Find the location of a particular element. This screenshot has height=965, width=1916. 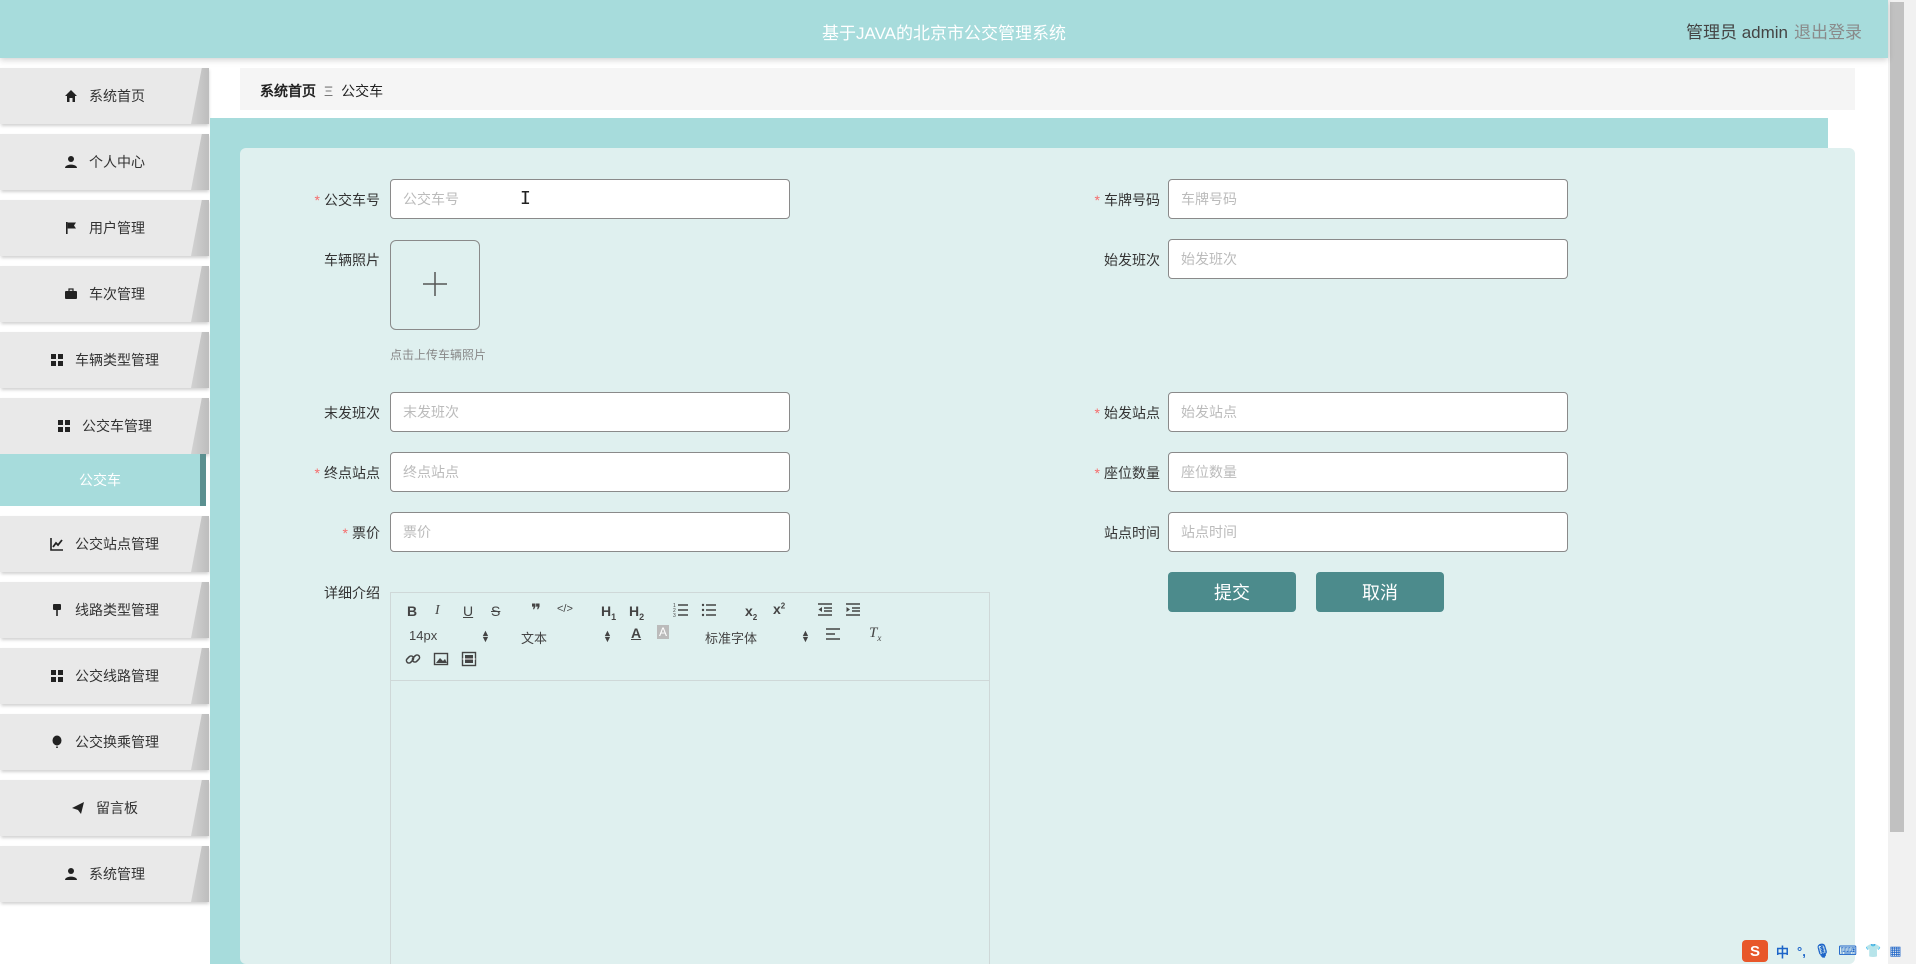

top-header: 基于JAVA的北京市公交管理系统 管理员 admin 退出登录 is located at coordinates (944, 29).